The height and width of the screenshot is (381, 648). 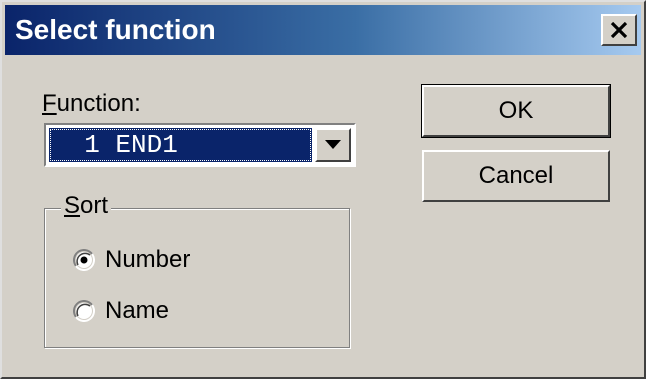 What do you see at coordinates (323, 30) in the screenshot?
I see `title-bar: Select function` at bounding box center [323, 30].